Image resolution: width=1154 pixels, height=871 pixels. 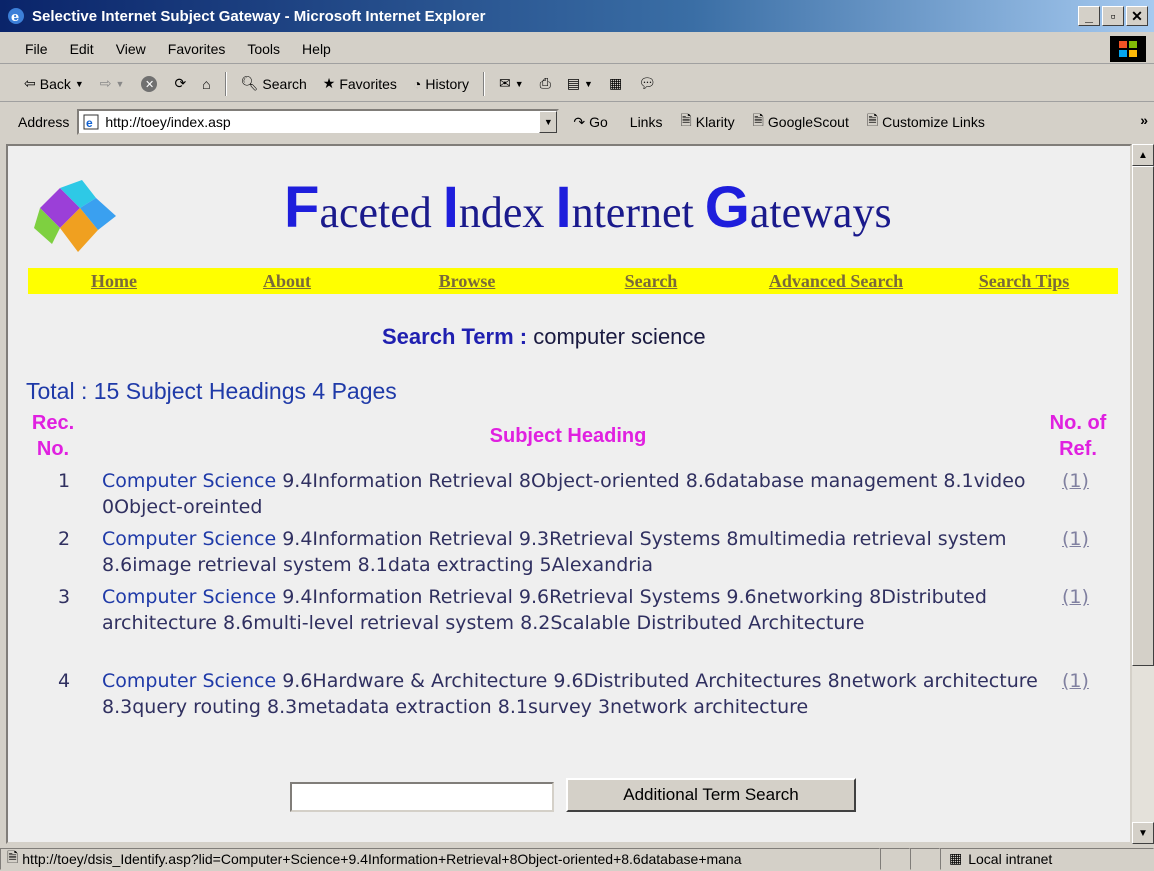 What do you see at coordinates (316, 49) in the screenshot?
I see `menu-help: Help` at bounding box center [316, 49].